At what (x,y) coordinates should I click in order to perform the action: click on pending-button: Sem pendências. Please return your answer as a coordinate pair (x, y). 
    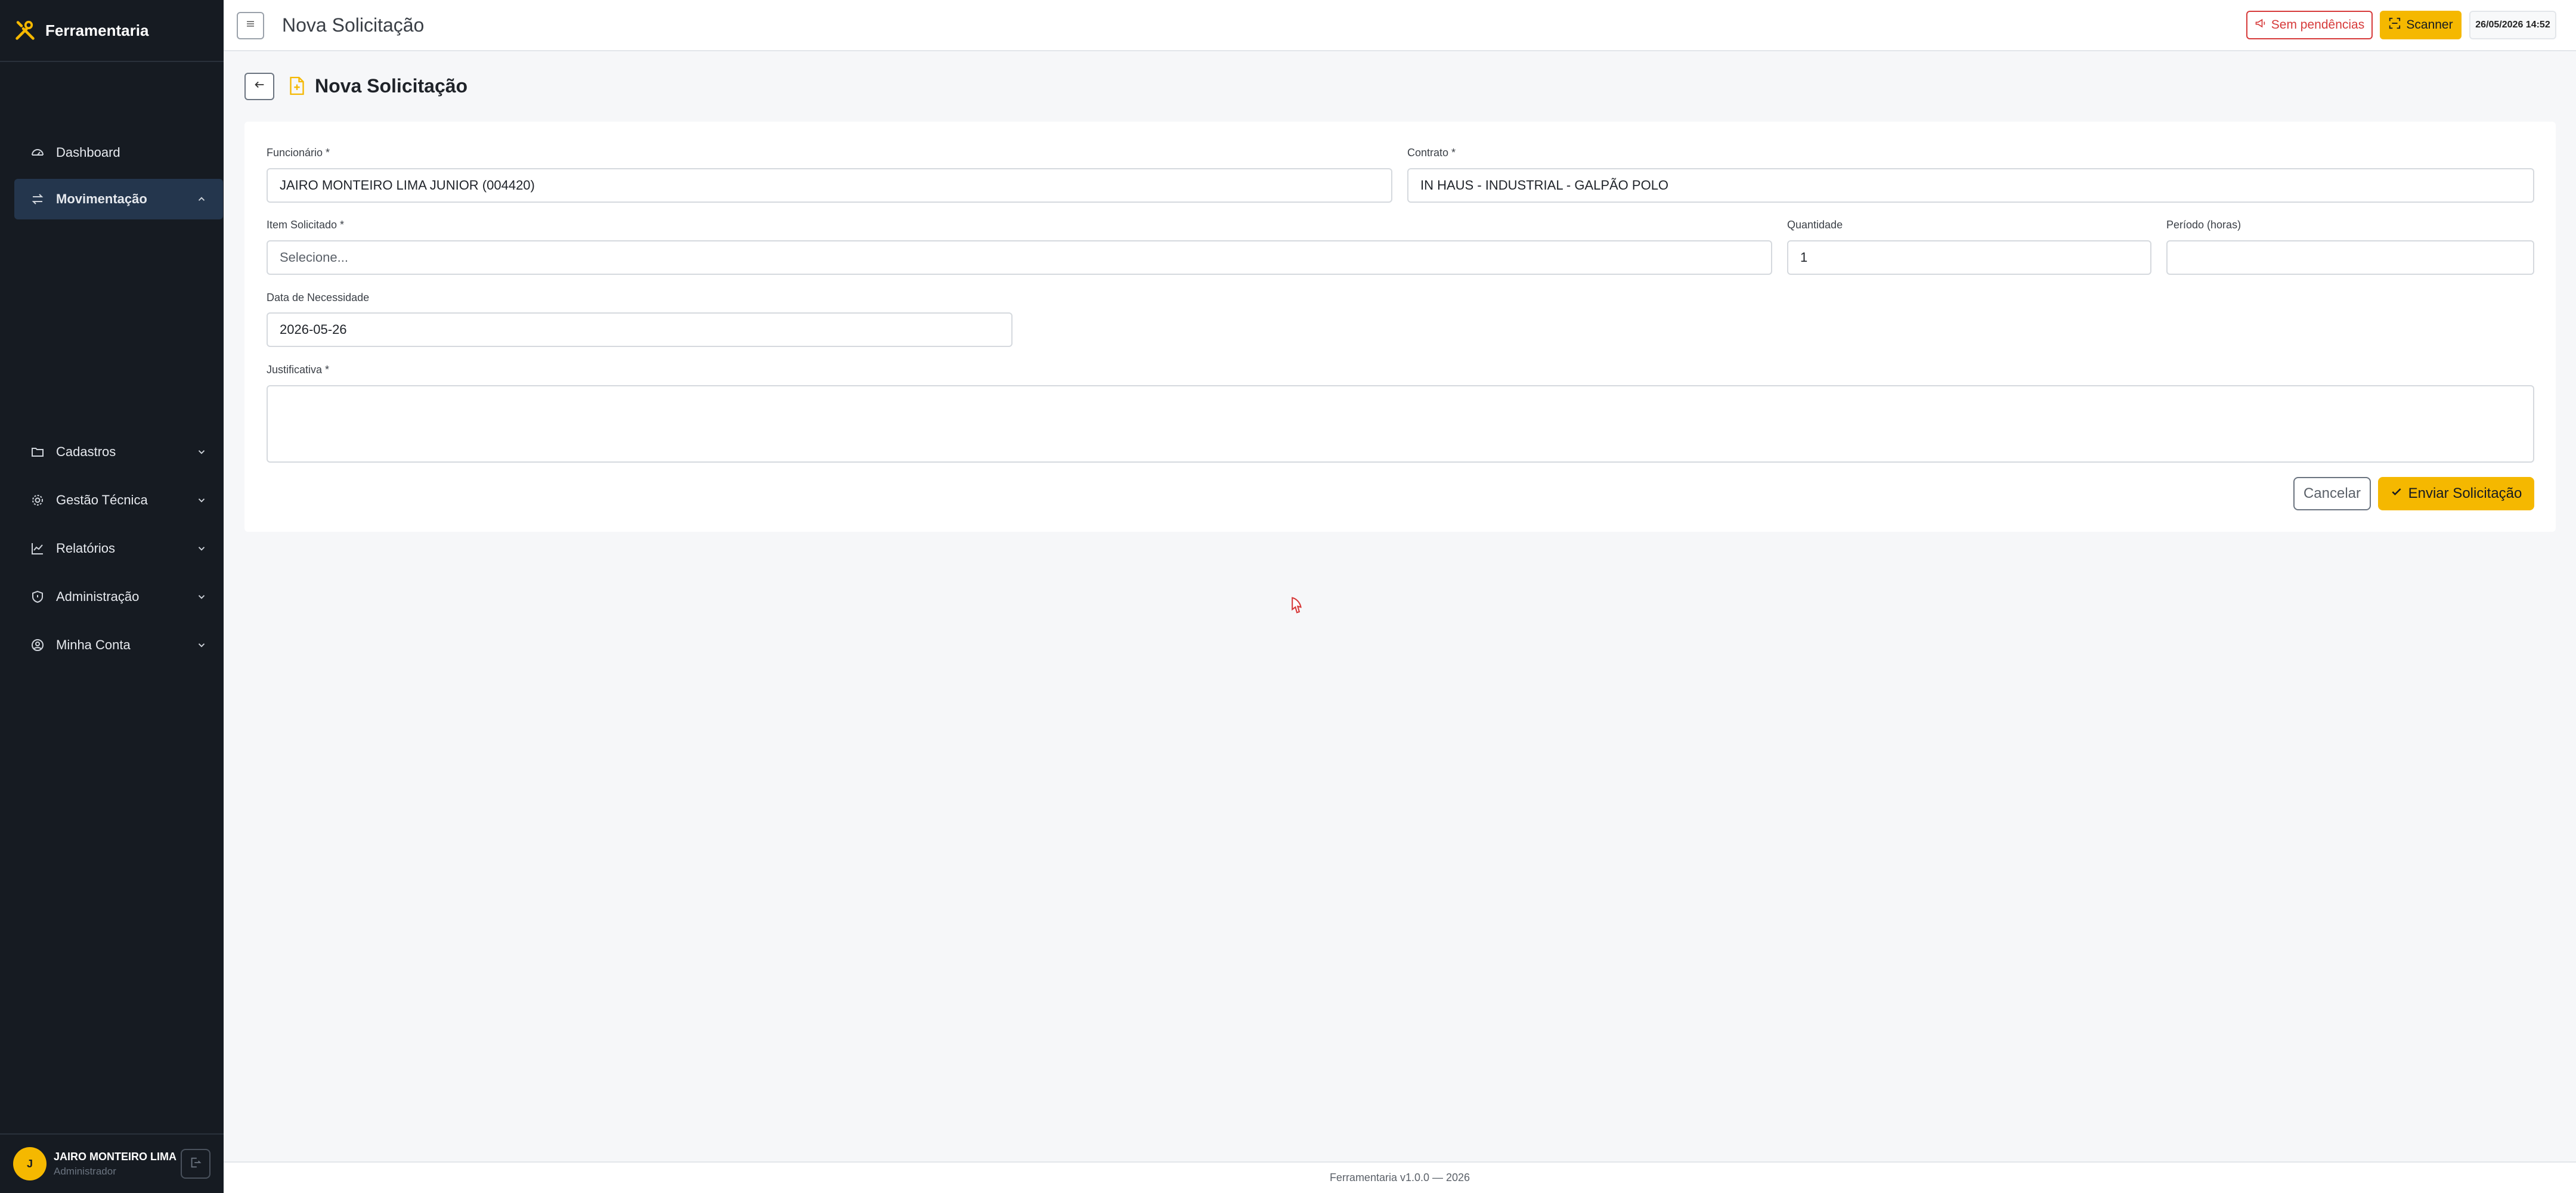
    Looking at the image, I should click on (2309, 25).